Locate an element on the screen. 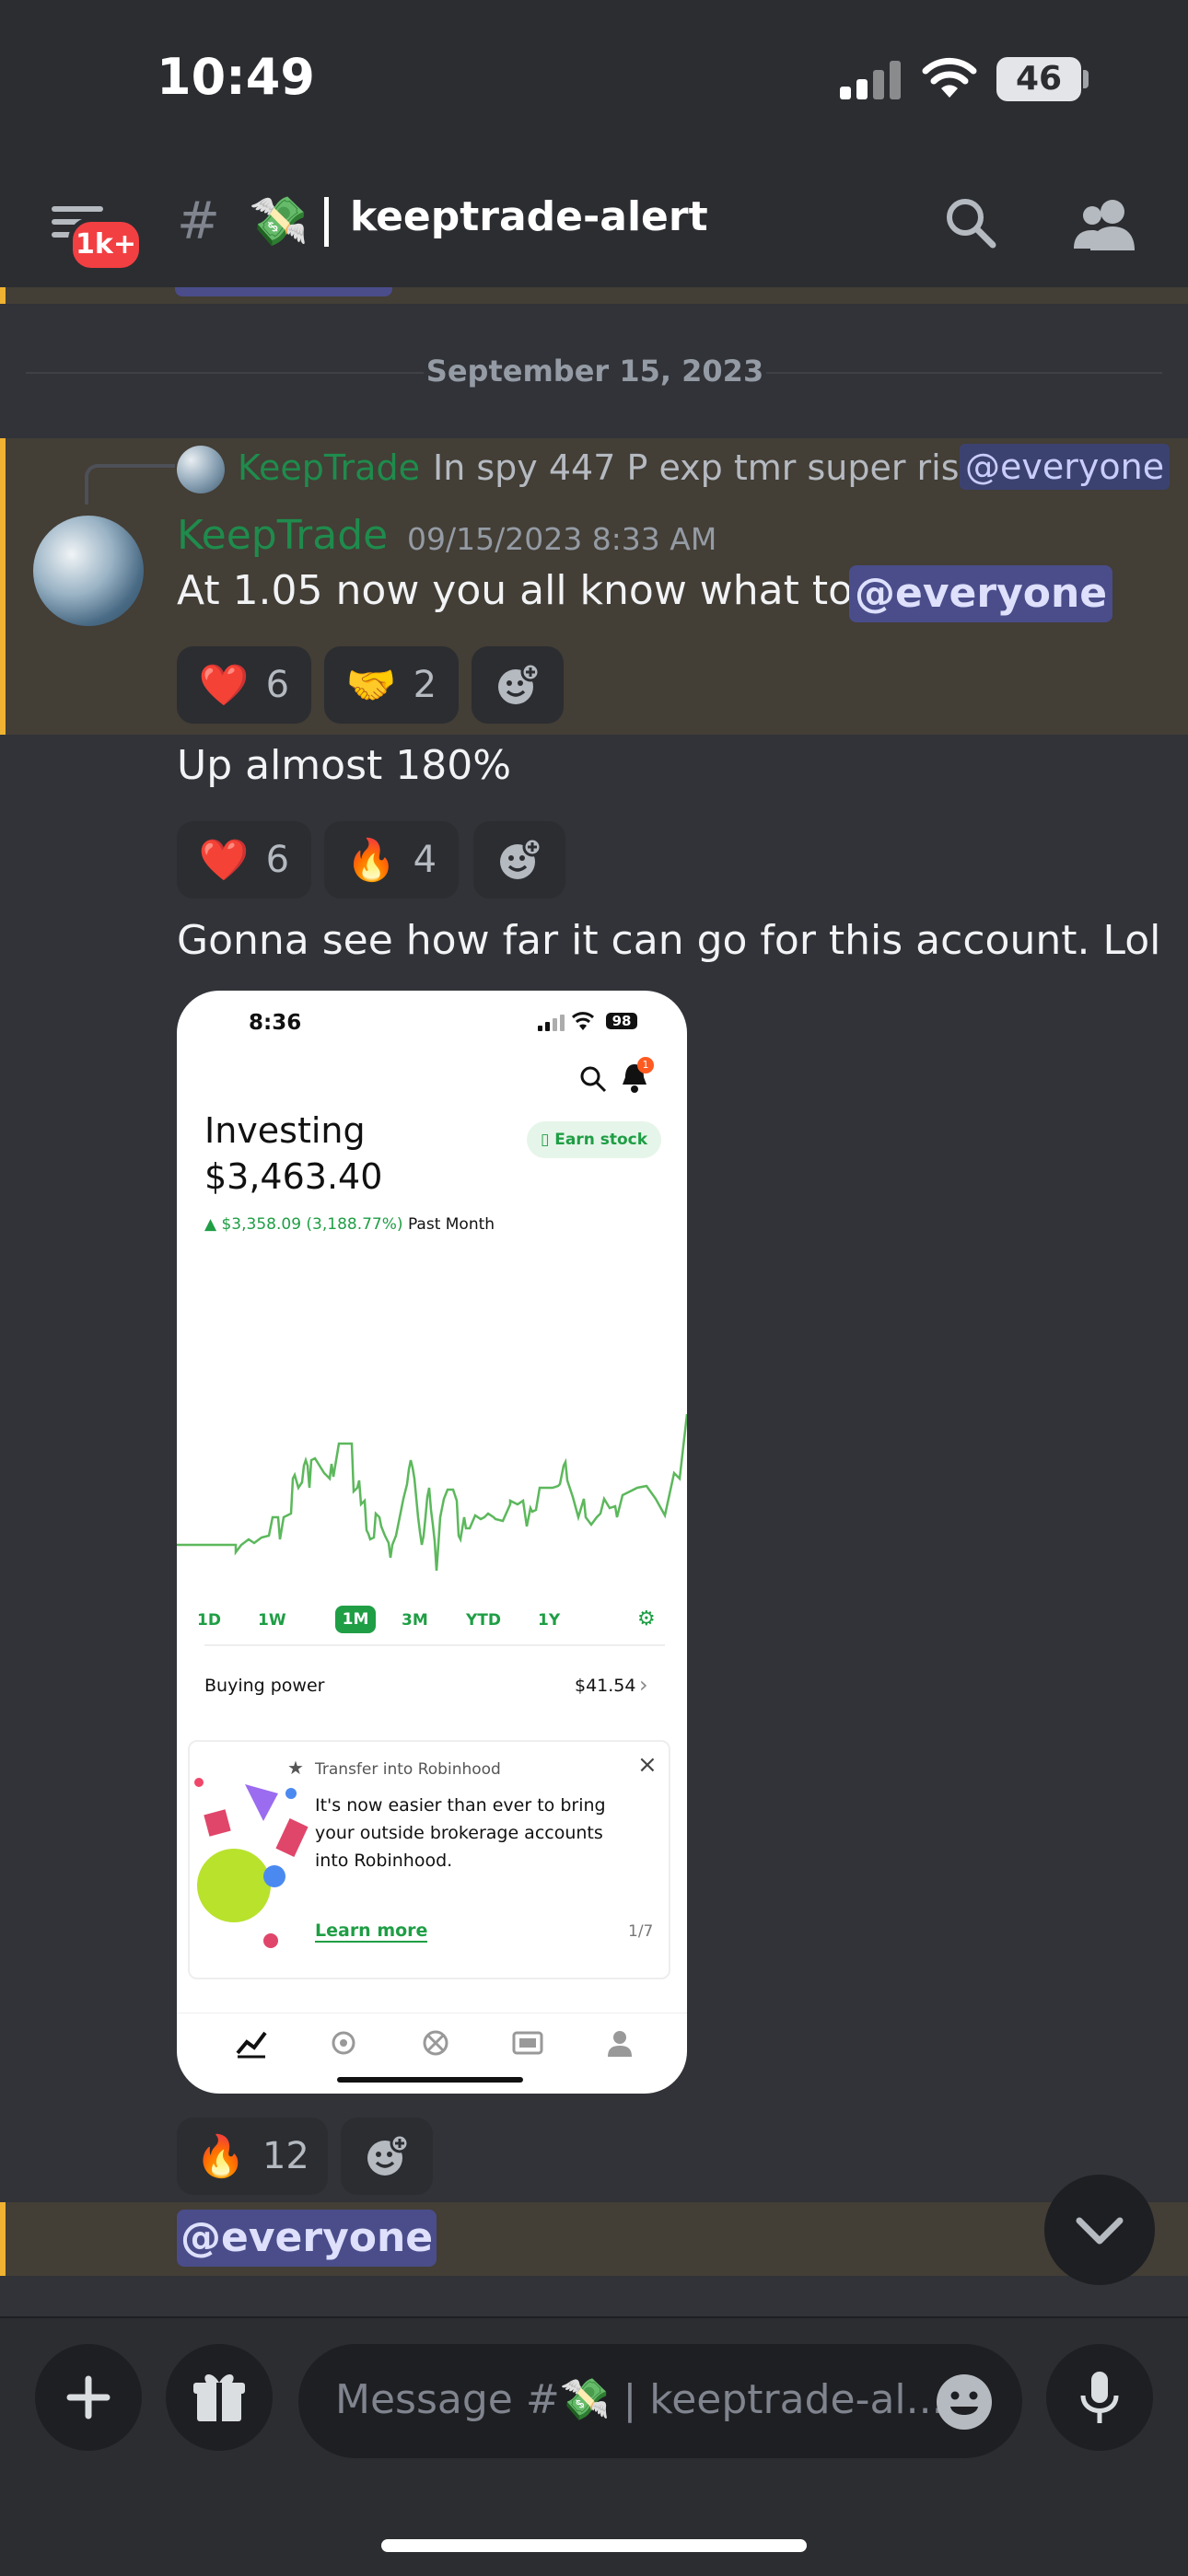 Image resolution: width=1188 pixels, height=2576 pixels. microphone-icon is located at coordinates (1099, 2397).